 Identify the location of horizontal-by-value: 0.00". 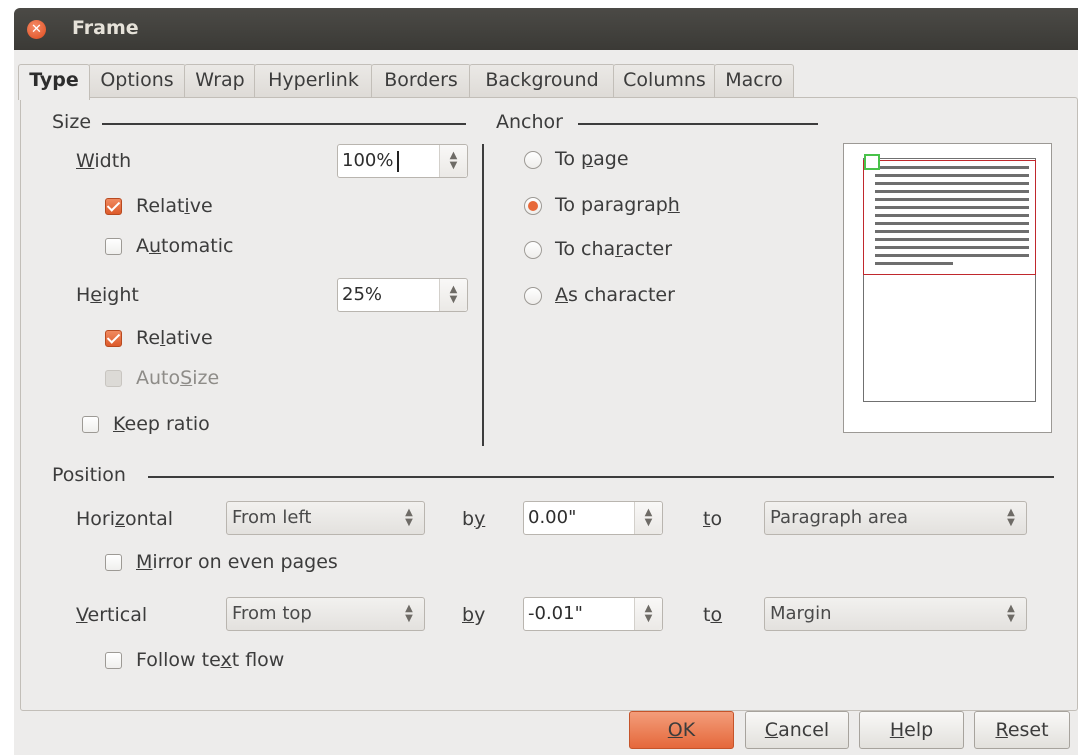
(552, 517).